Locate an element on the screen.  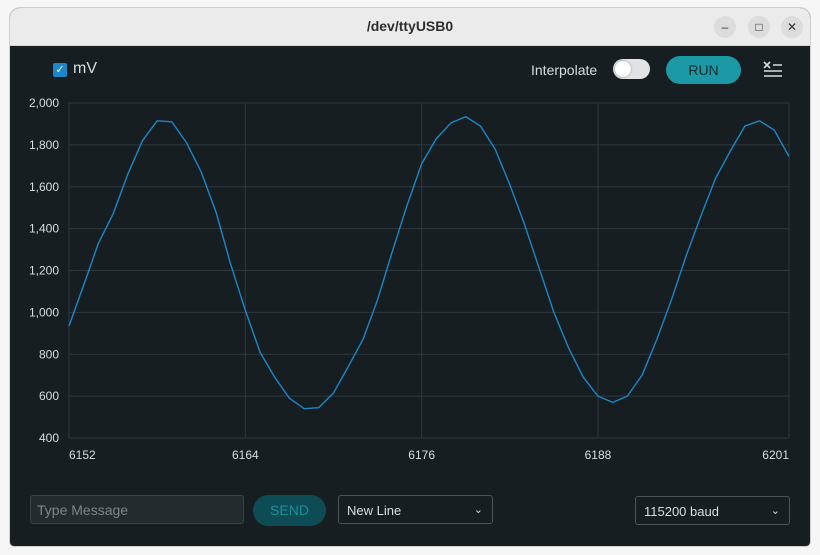
close-icon: ✕ is located at coordinates (792, 27).